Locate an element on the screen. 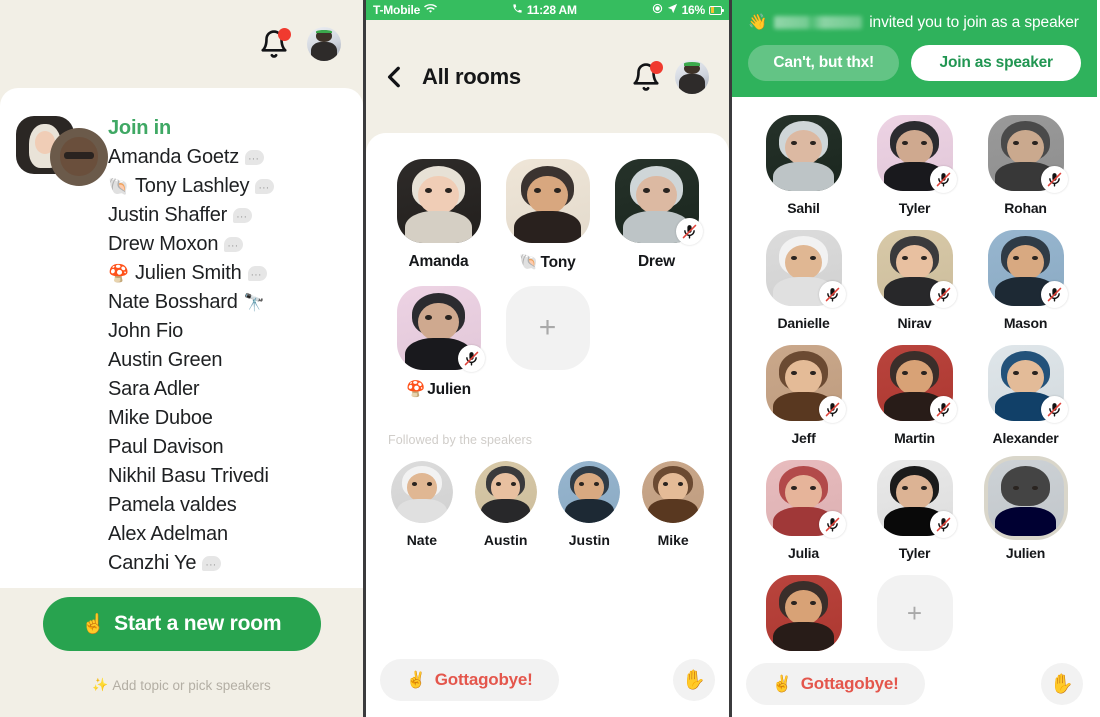 This screenshot has height=717, width=1100. speaker-grid: Amanda 🐚 Tony Drew 🍄 Julien + is located at coordinates (547, 266).